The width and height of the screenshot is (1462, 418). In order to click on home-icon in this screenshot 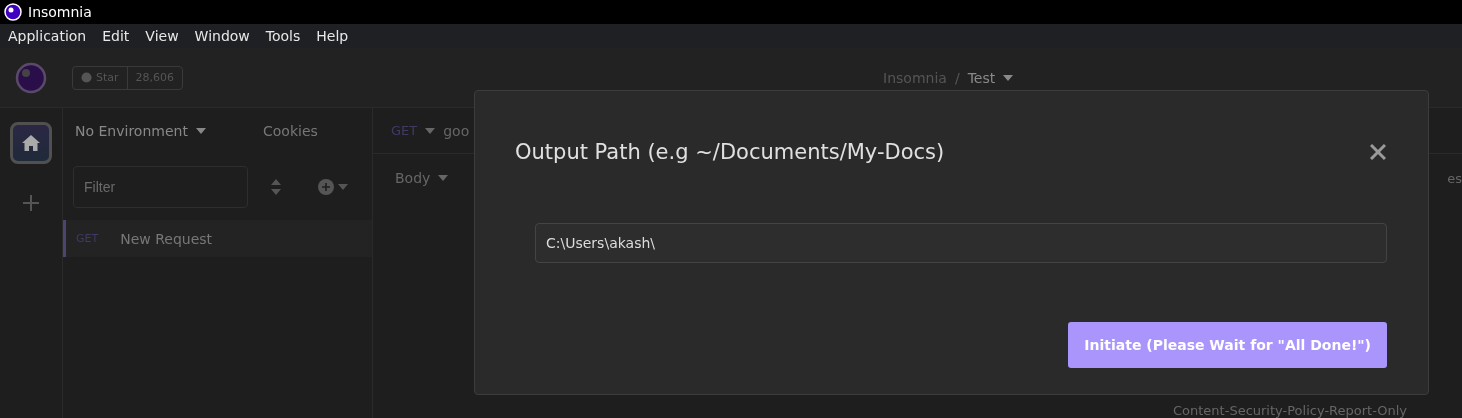, I will do `click(31, 143)`.